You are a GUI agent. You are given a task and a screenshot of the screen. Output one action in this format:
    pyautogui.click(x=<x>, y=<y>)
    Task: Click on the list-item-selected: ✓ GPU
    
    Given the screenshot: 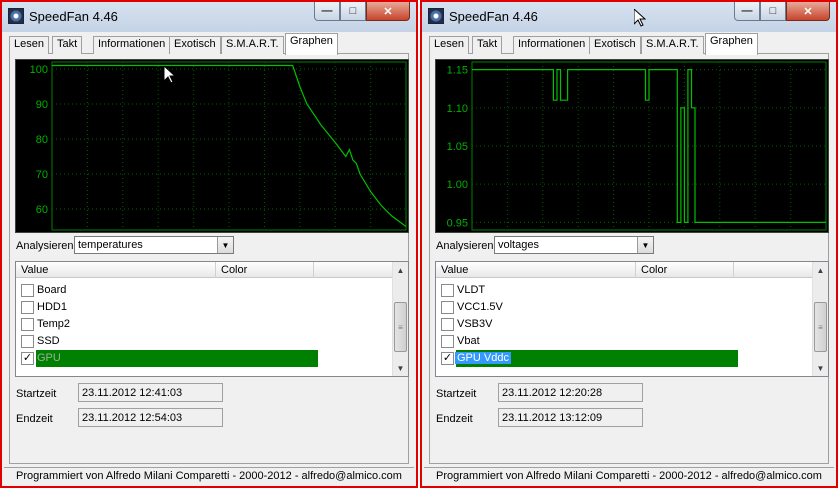 What is the action you would take?
    pyautogui.click(x=205, y=358)
    